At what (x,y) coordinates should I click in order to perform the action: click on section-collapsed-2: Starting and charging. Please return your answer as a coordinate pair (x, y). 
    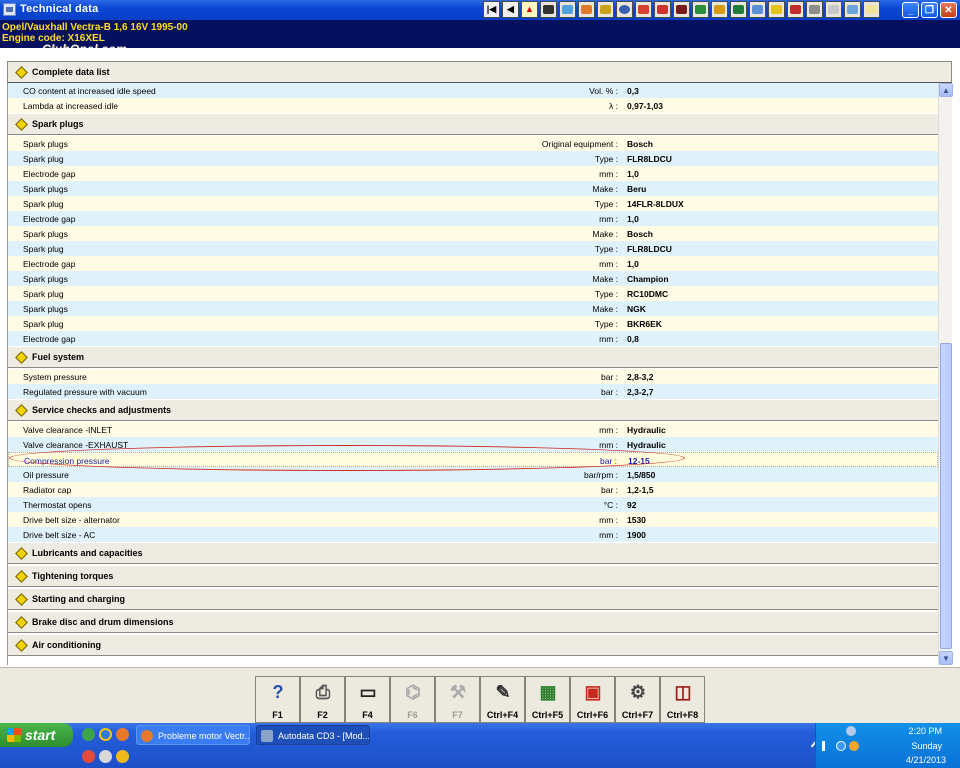
    Looking at the image, I should click on (473, 599).